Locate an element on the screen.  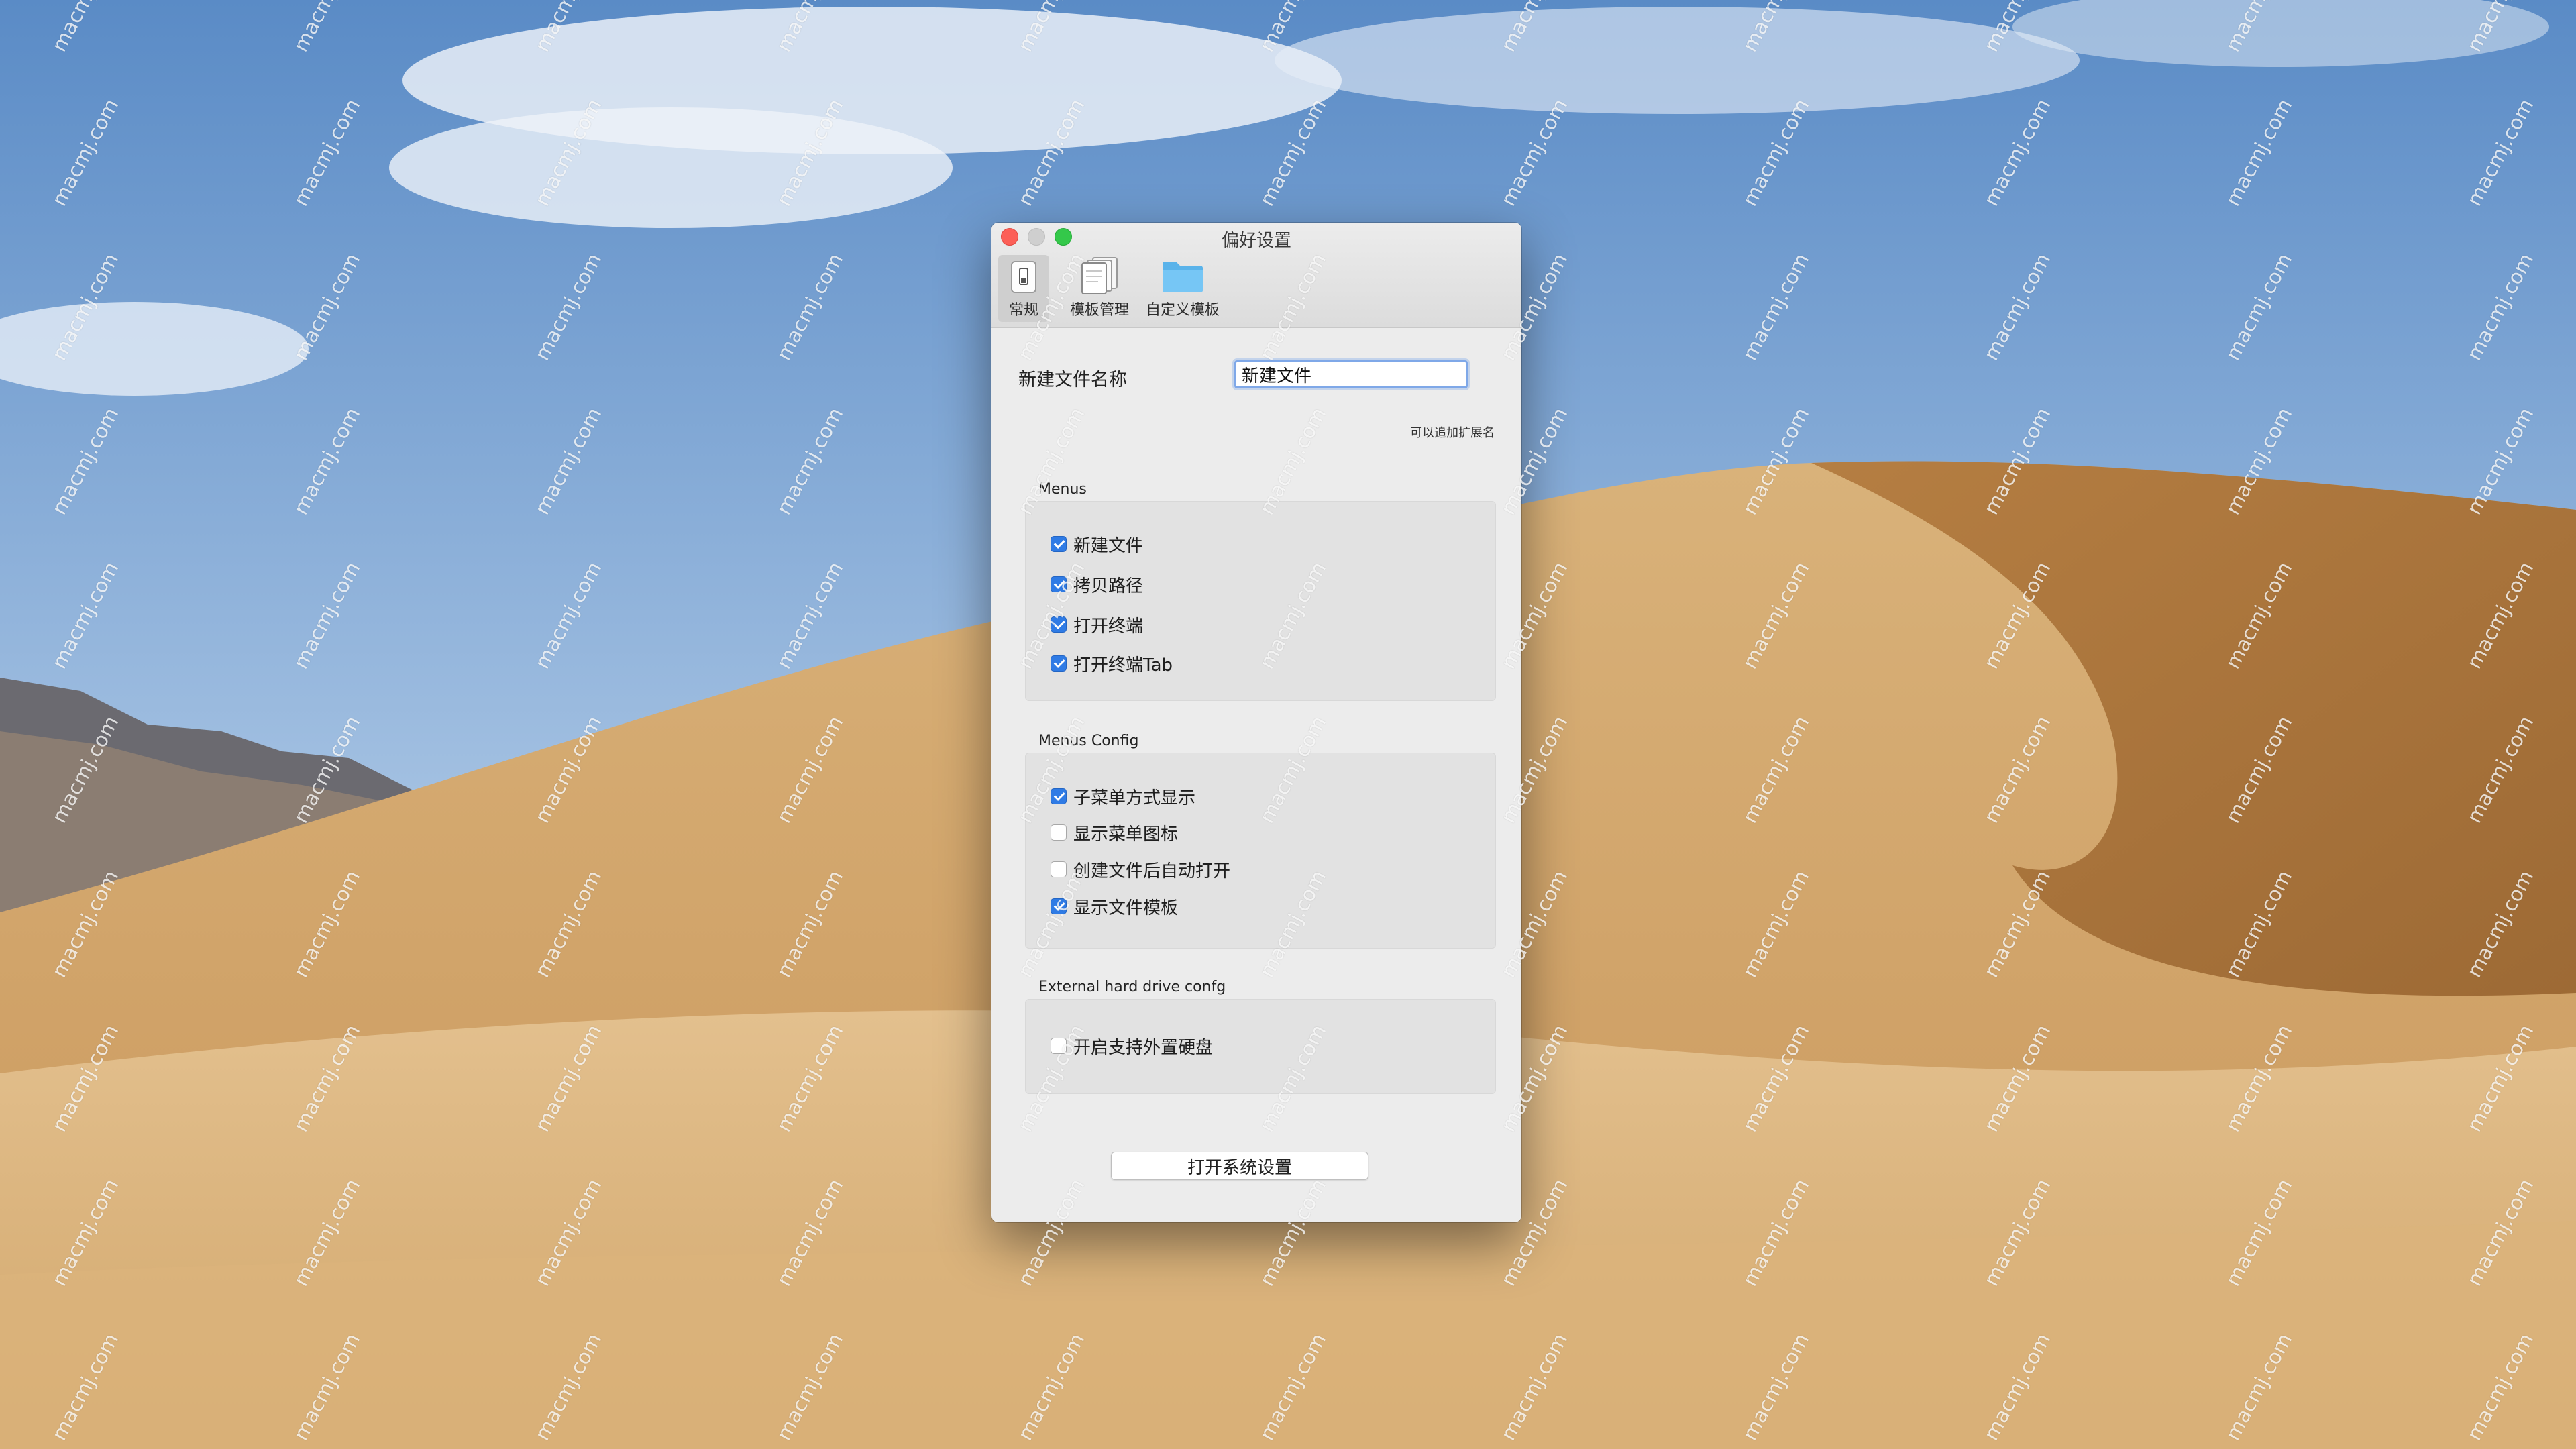
new-file-name-input is located at coordinates (1351, 374).